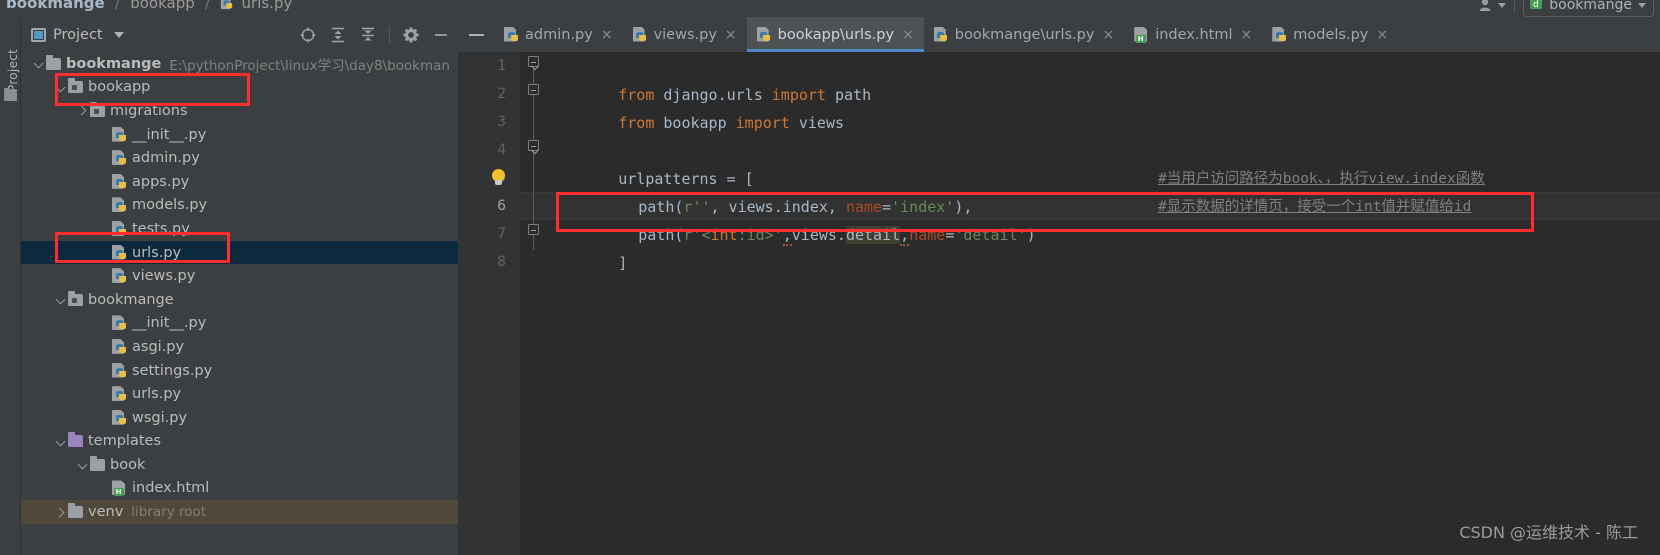  I want to click on editor-tab-views-py: views.py ×, so click(685, 34).